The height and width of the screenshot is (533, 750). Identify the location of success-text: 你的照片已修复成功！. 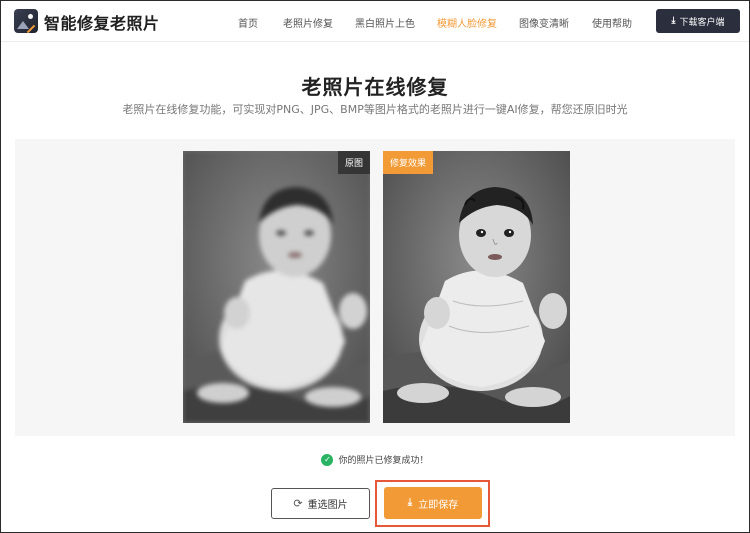
(383, 461).